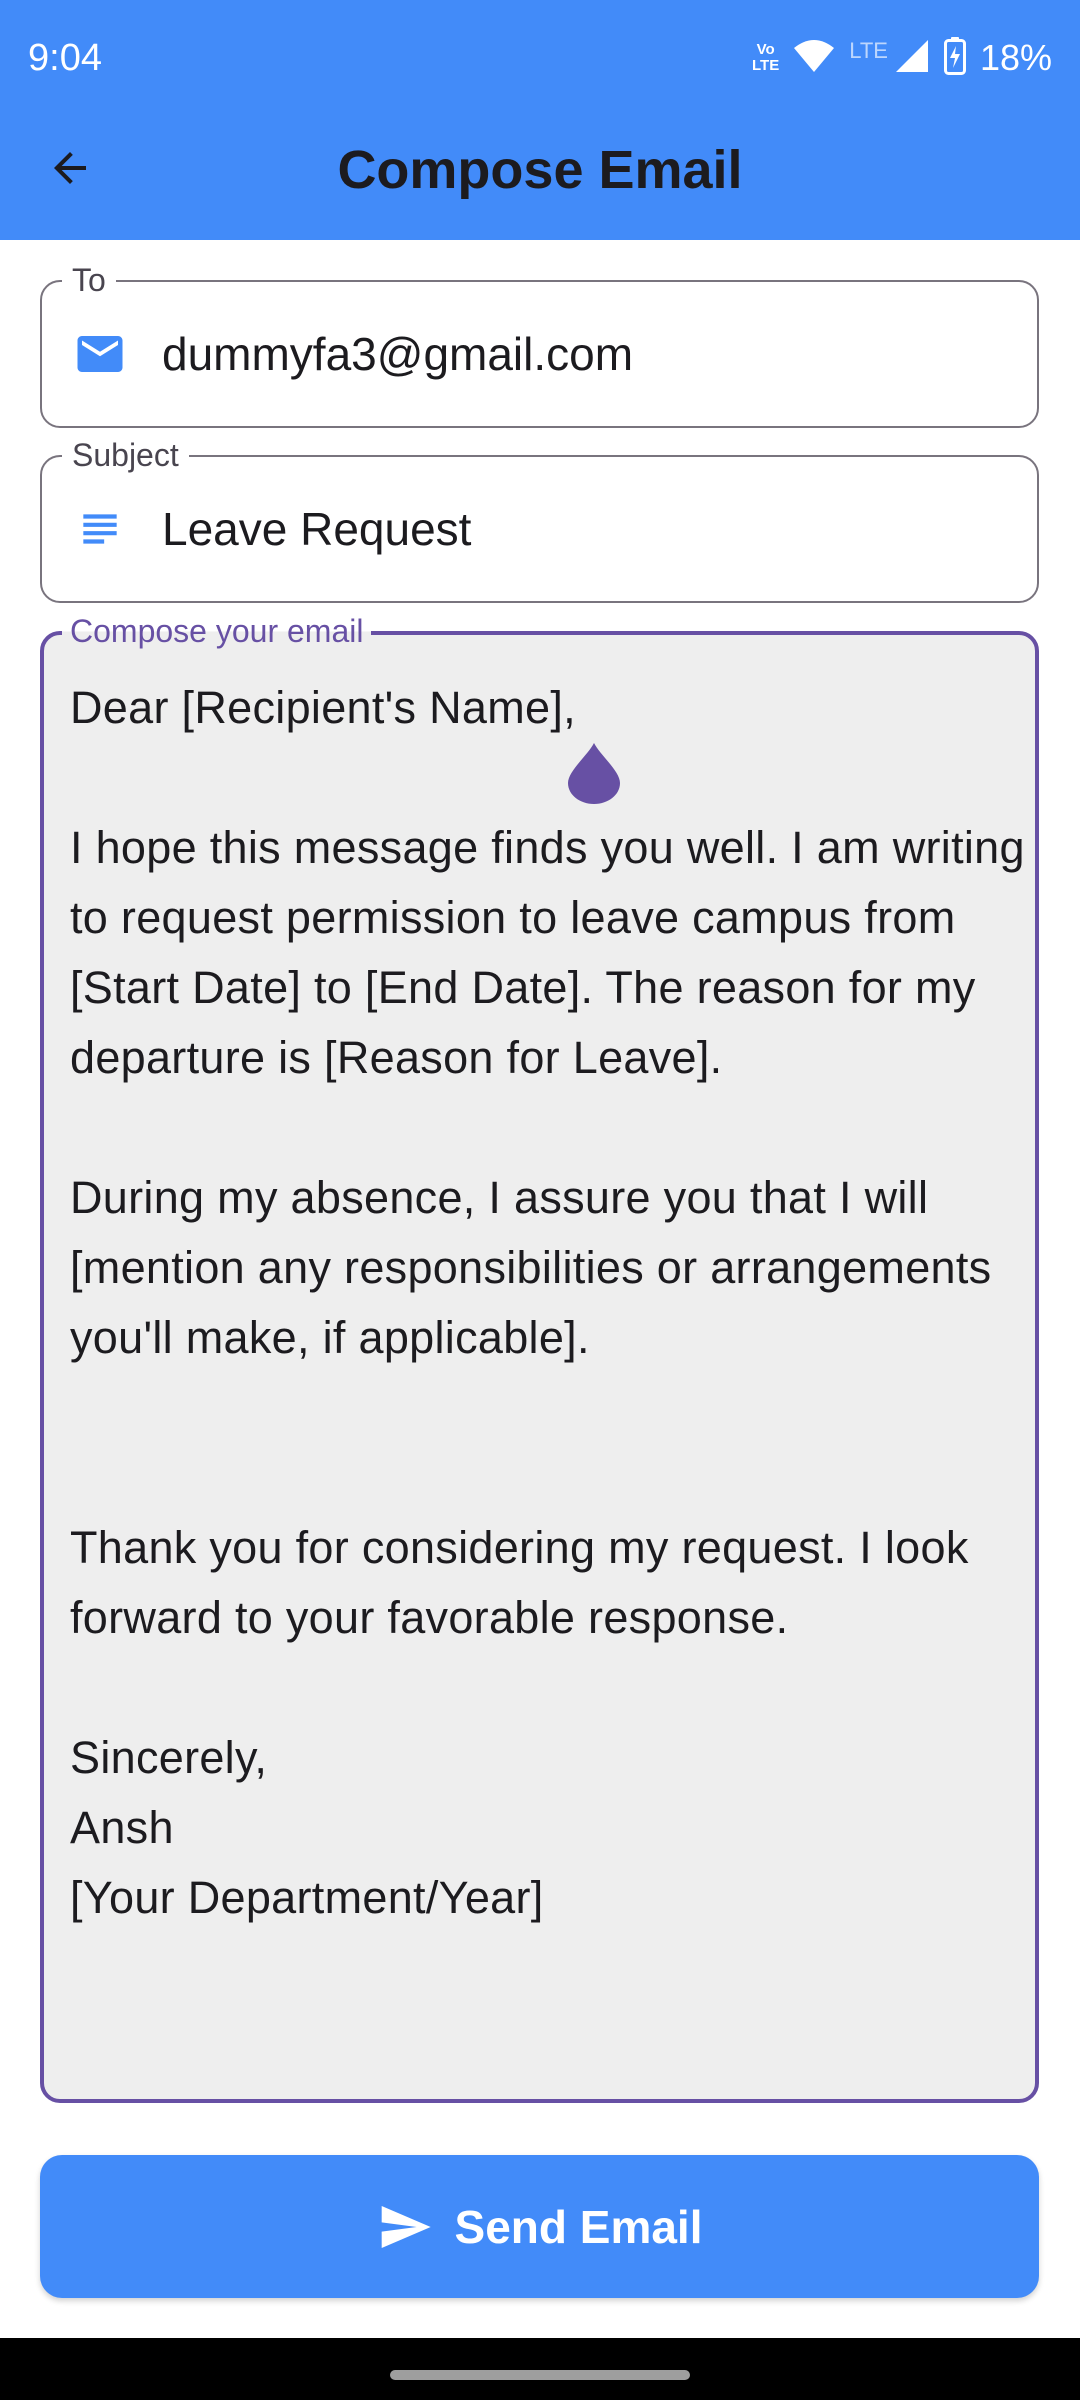  Describe the element at coordinates (100, 529) in the screenshot. I see `subject-lines-icon` at that location.